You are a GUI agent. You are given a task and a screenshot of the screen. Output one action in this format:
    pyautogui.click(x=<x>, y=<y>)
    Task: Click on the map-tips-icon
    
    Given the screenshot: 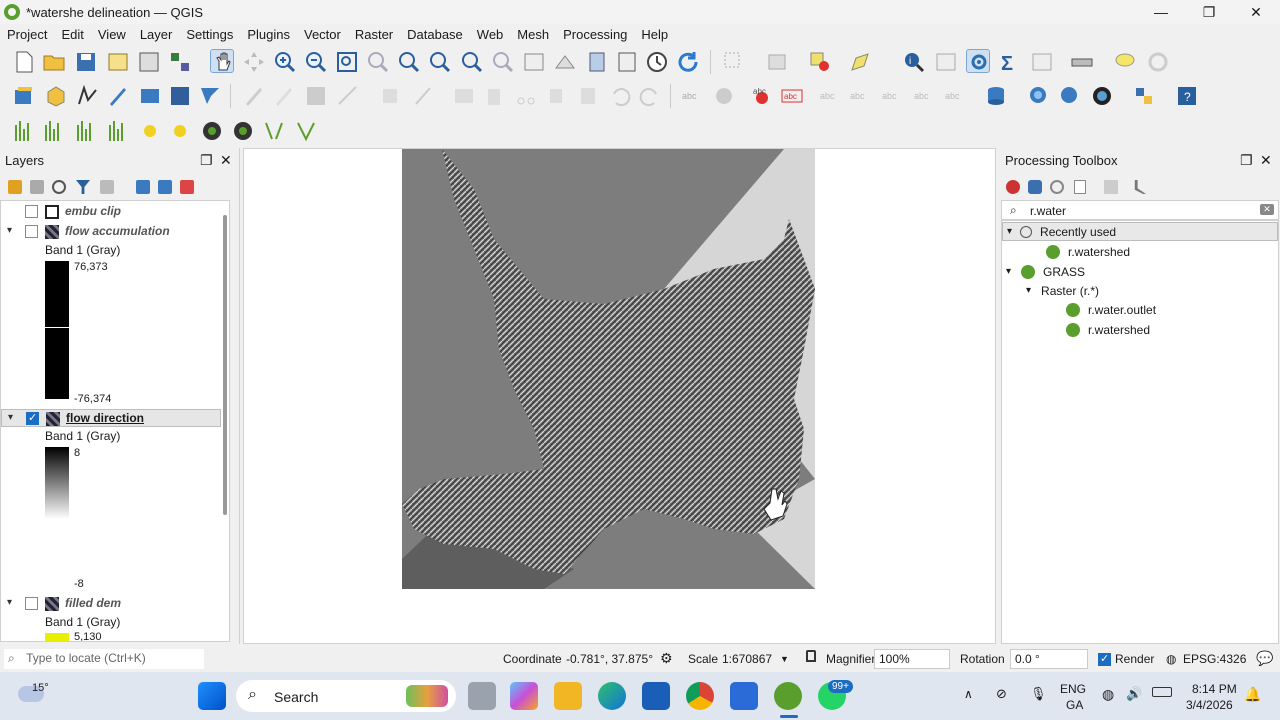 What is the action you would take?
    pyautogui.click(x=1125, y=62)
    